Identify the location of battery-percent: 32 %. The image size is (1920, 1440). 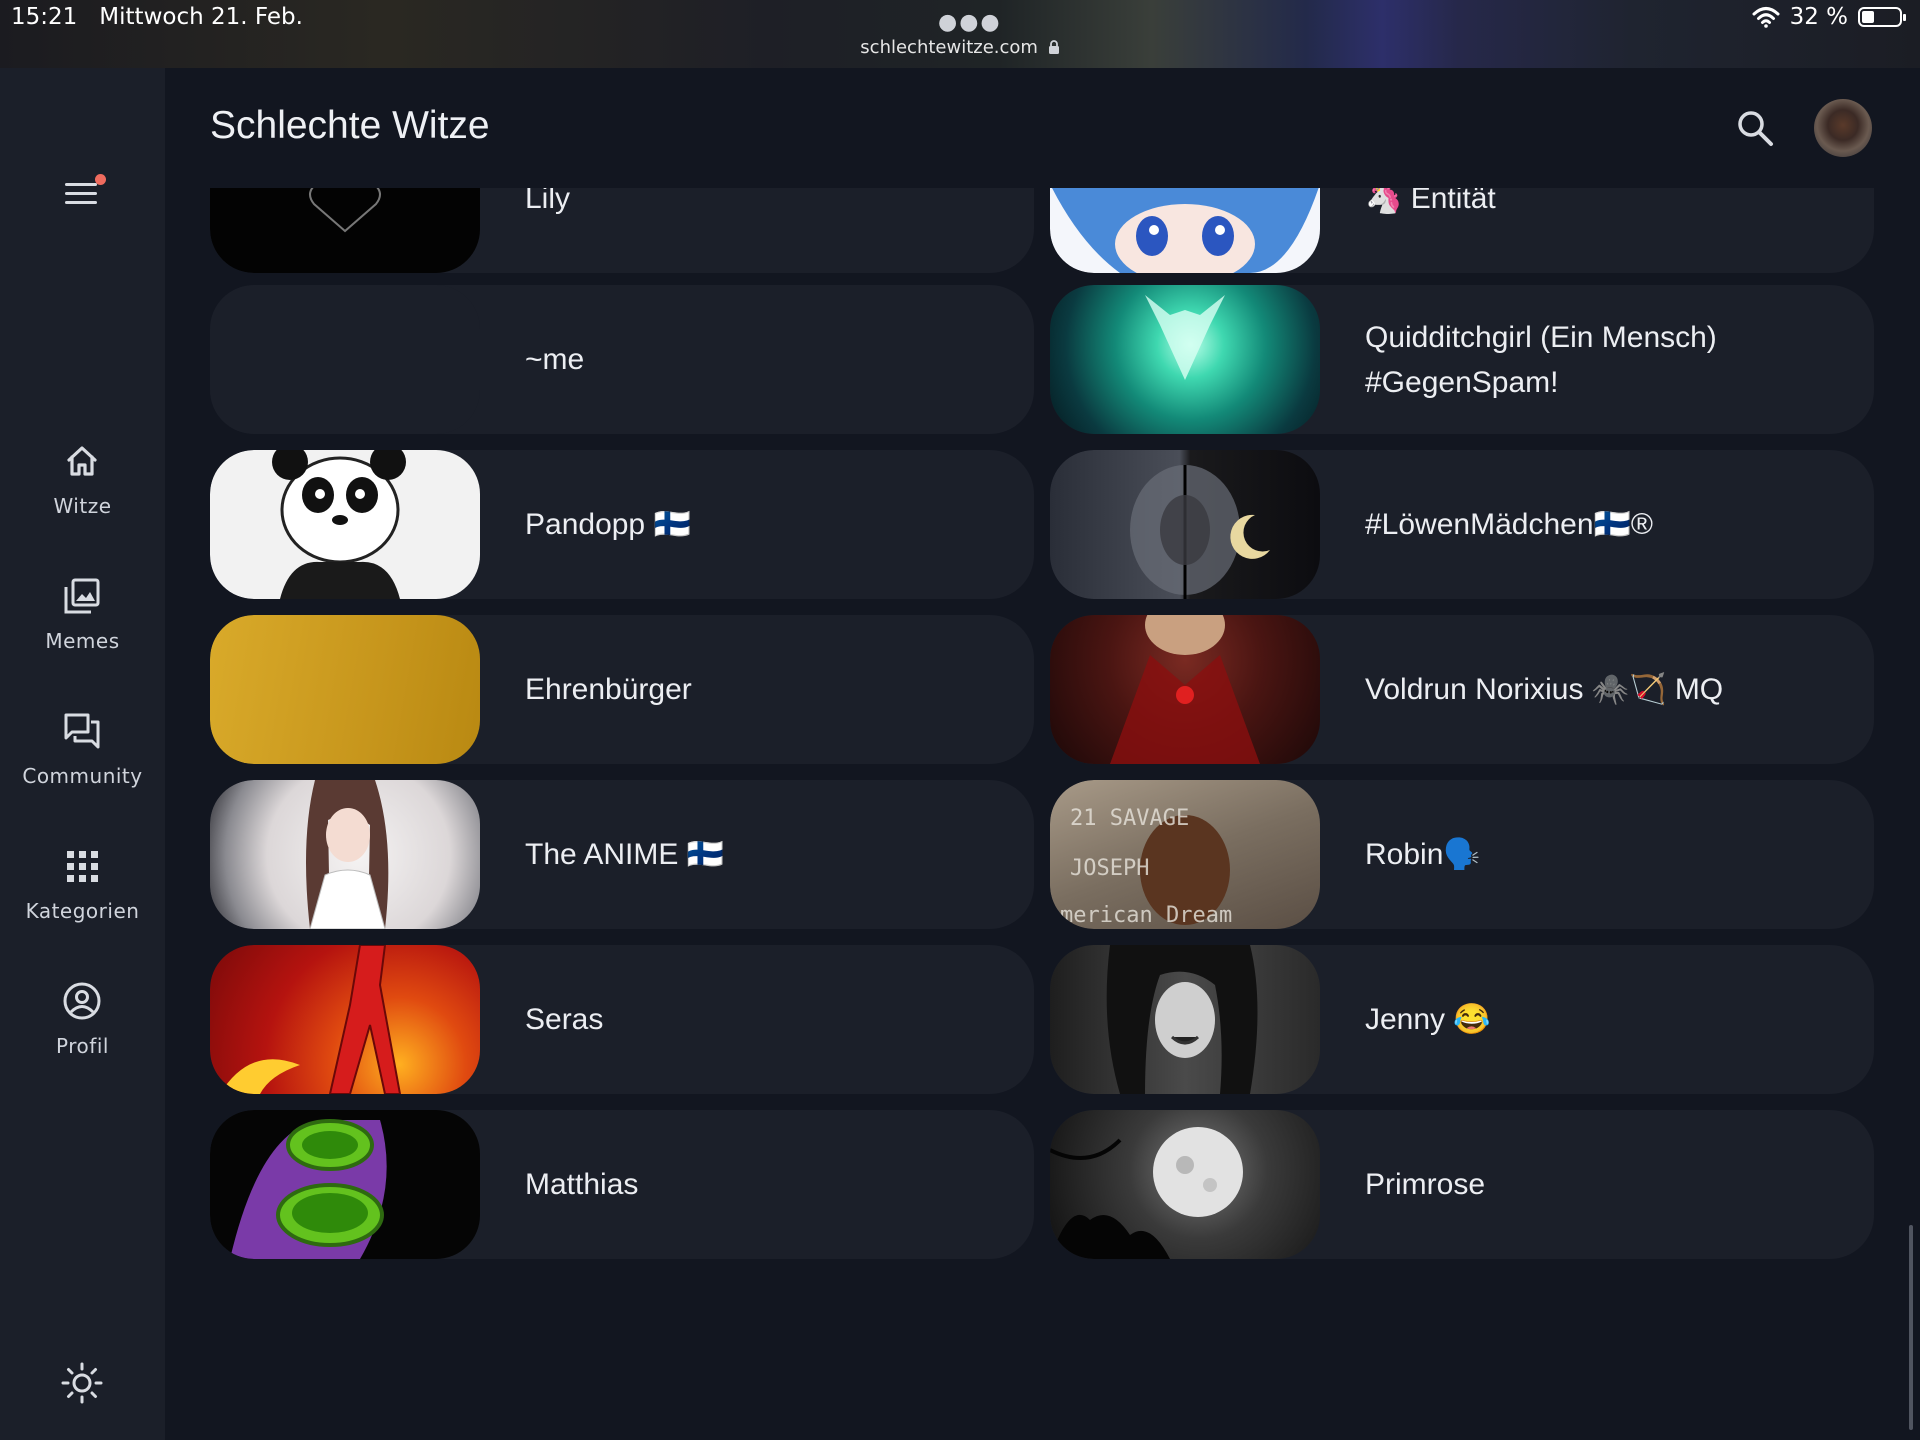
(1818, 17).